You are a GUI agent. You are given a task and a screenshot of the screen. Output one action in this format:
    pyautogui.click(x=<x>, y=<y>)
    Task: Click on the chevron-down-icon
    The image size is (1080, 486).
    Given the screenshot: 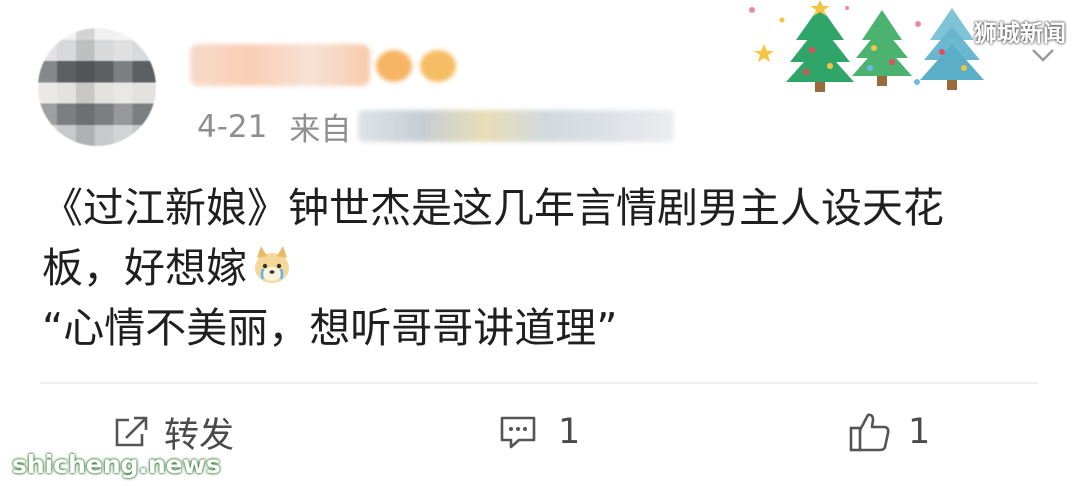 What is the action you would take?
    pyautogui.click(x=1043, y=55)
    